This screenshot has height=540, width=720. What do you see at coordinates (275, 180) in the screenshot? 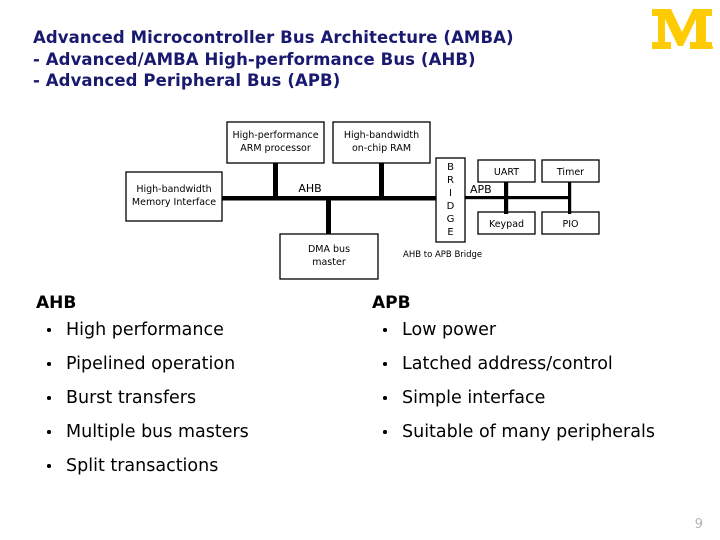
I see `ahb-stub-arm` at bounding box center [275, 180].